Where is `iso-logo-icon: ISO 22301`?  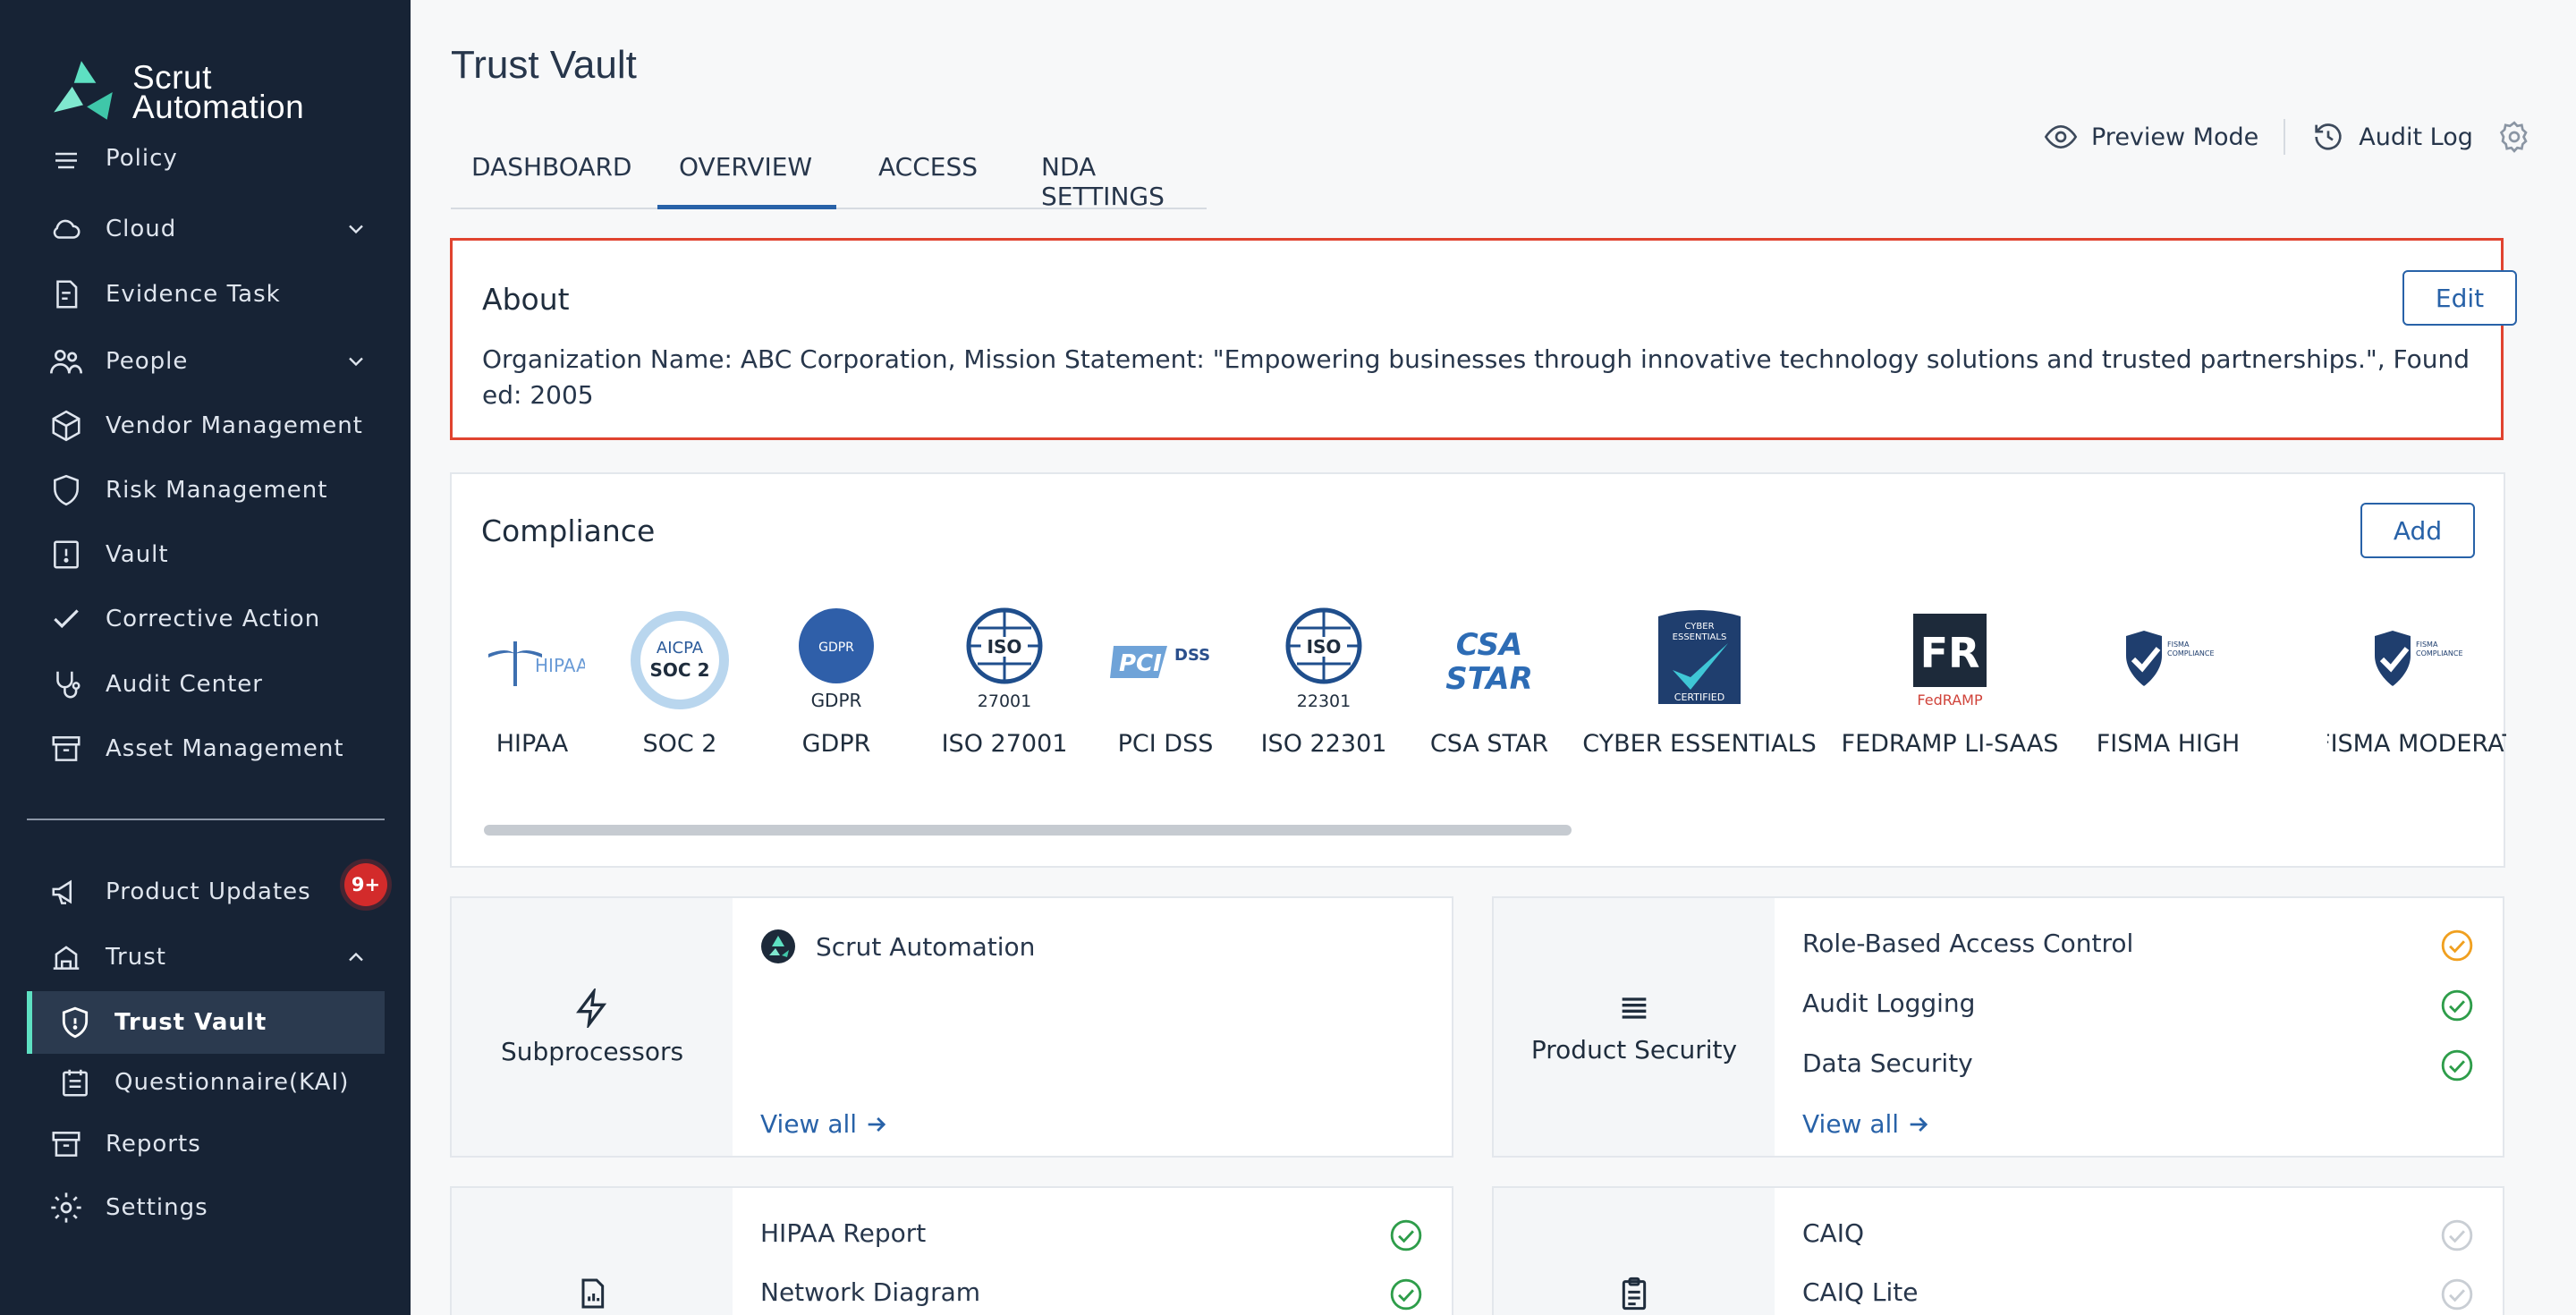 iso-logo-icon: ISO 22301 is located at coordinates (1323, 660).